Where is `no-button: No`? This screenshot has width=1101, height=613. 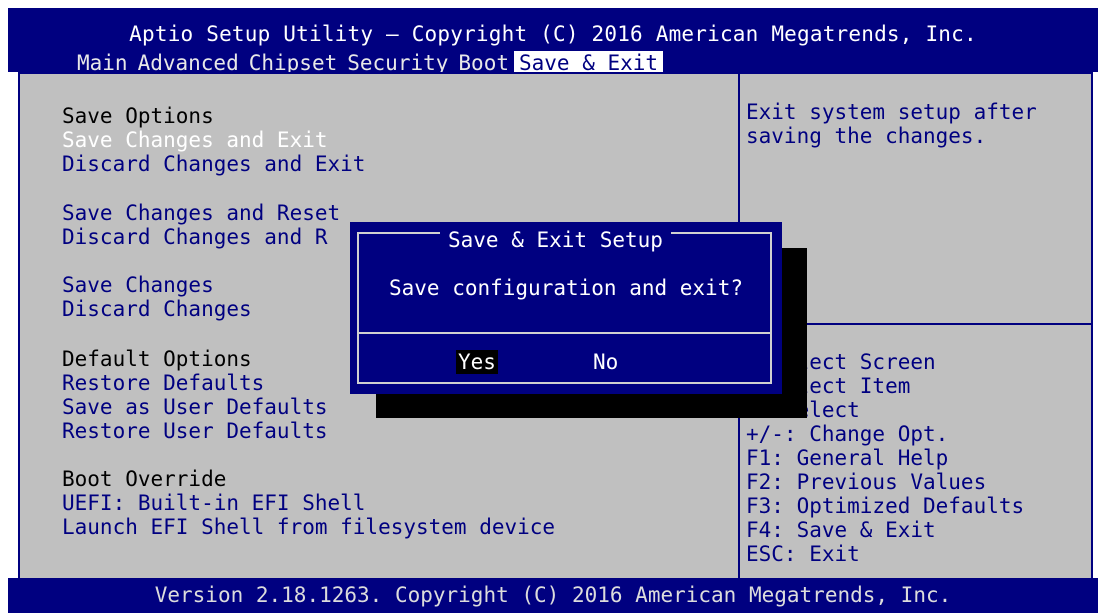
no-button: No is located at coordinates (605, 362).